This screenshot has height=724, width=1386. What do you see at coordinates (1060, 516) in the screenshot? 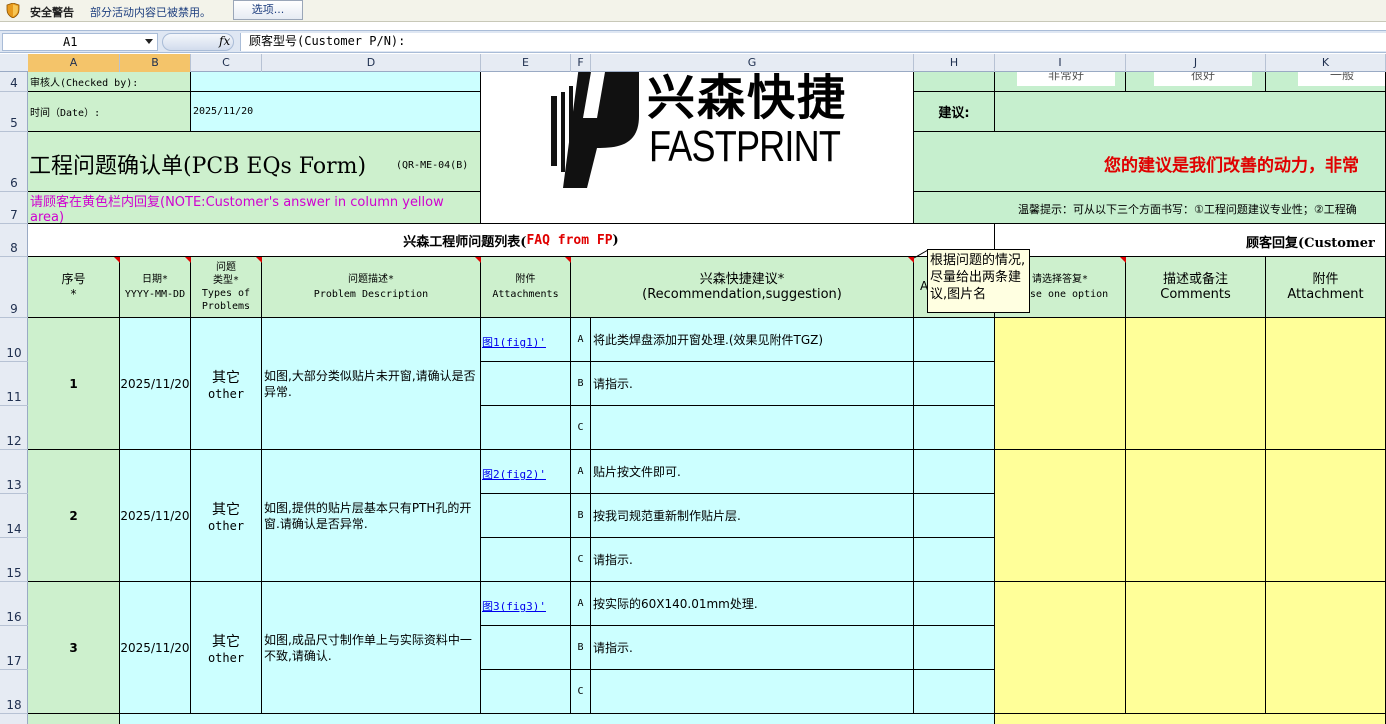
I see `problem-2-customer-choice` at bounding box center [1060, 516].